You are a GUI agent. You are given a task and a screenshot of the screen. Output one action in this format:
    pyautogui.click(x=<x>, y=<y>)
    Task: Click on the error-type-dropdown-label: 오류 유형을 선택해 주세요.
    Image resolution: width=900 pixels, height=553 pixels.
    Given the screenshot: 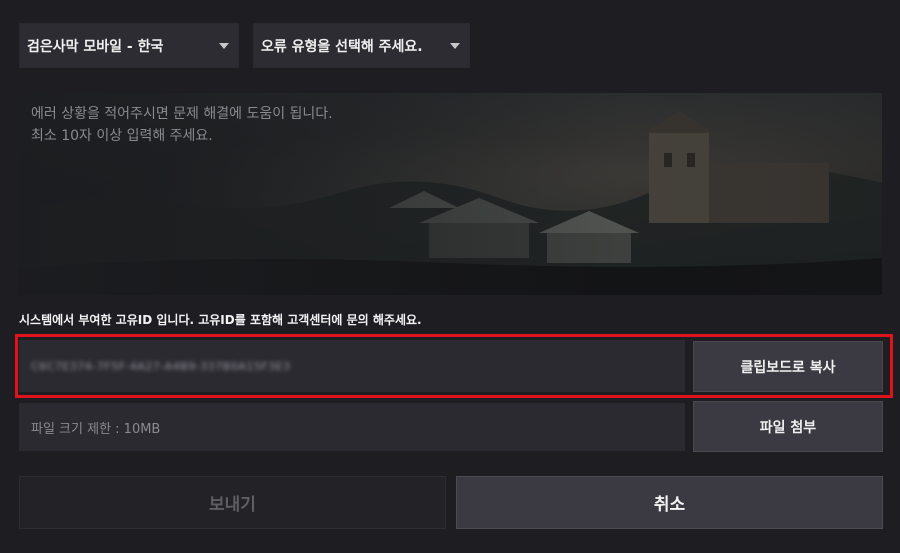 What is the action you would take?
    pyautogui.click(x=342, y=46)
    